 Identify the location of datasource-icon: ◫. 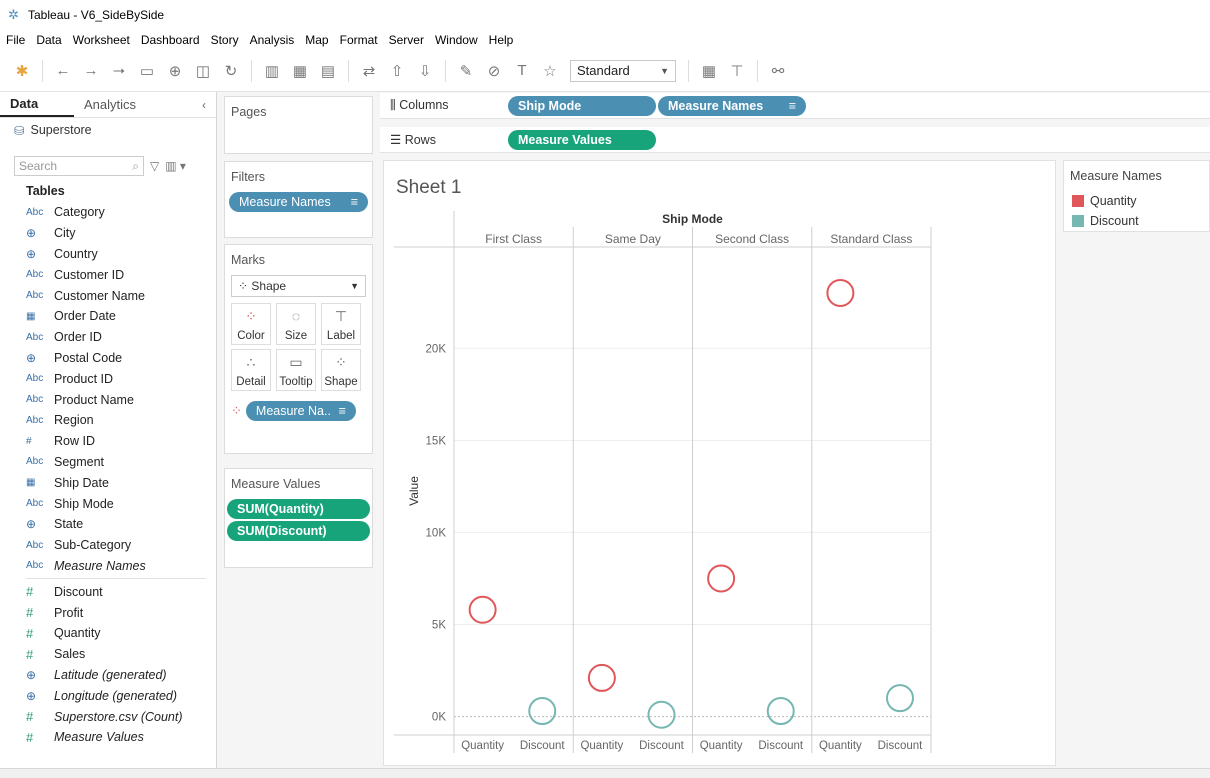
(203, 71).